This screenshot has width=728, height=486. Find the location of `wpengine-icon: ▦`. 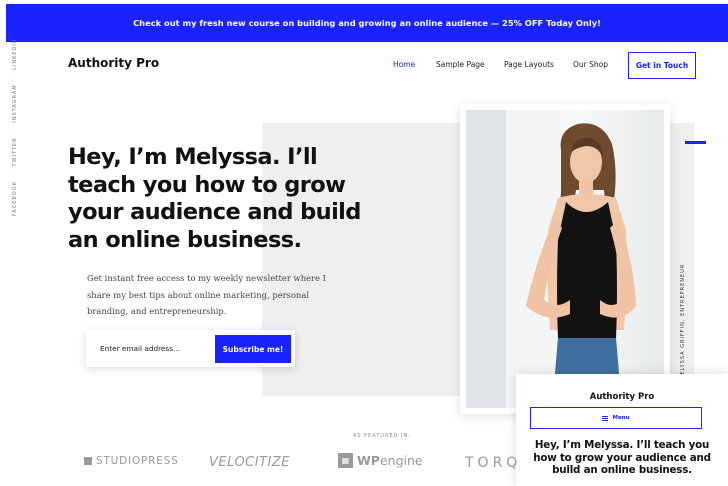

wpengine-icon: ▦ is located at coordinates (345, 460).